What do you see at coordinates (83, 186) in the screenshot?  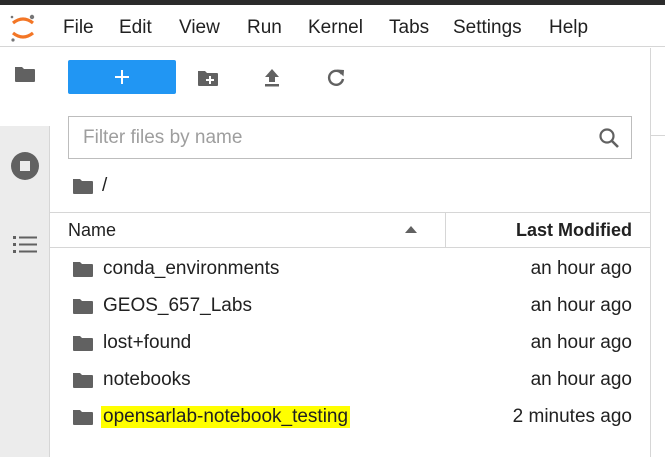 I see `home-folder-icon` at bounding box center [83, 186].